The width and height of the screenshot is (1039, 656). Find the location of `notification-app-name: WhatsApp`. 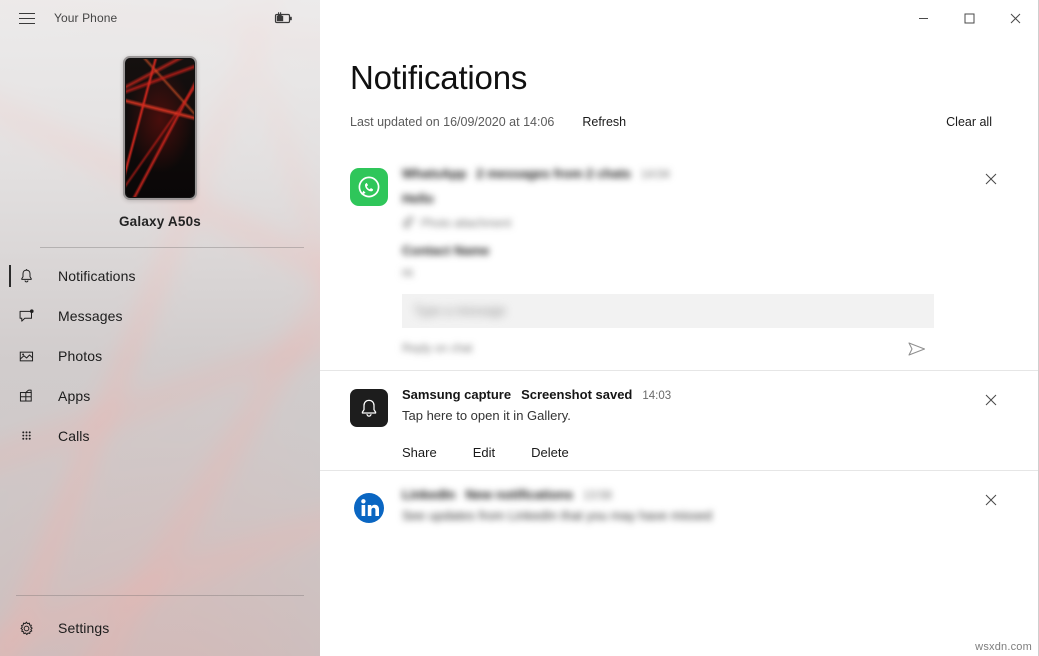

notification-app-name: WhatsApp is located at coordinates (434, 173).